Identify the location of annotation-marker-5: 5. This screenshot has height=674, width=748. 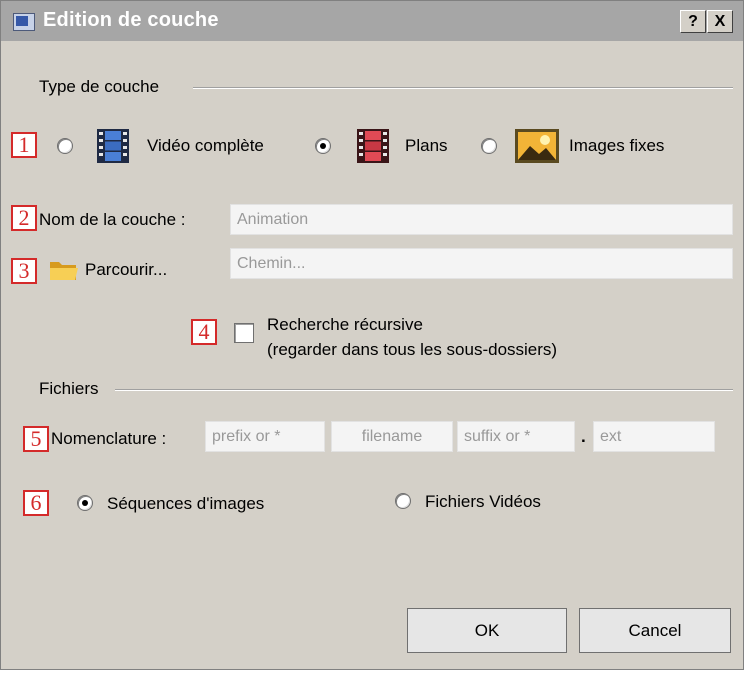
(36, 439).